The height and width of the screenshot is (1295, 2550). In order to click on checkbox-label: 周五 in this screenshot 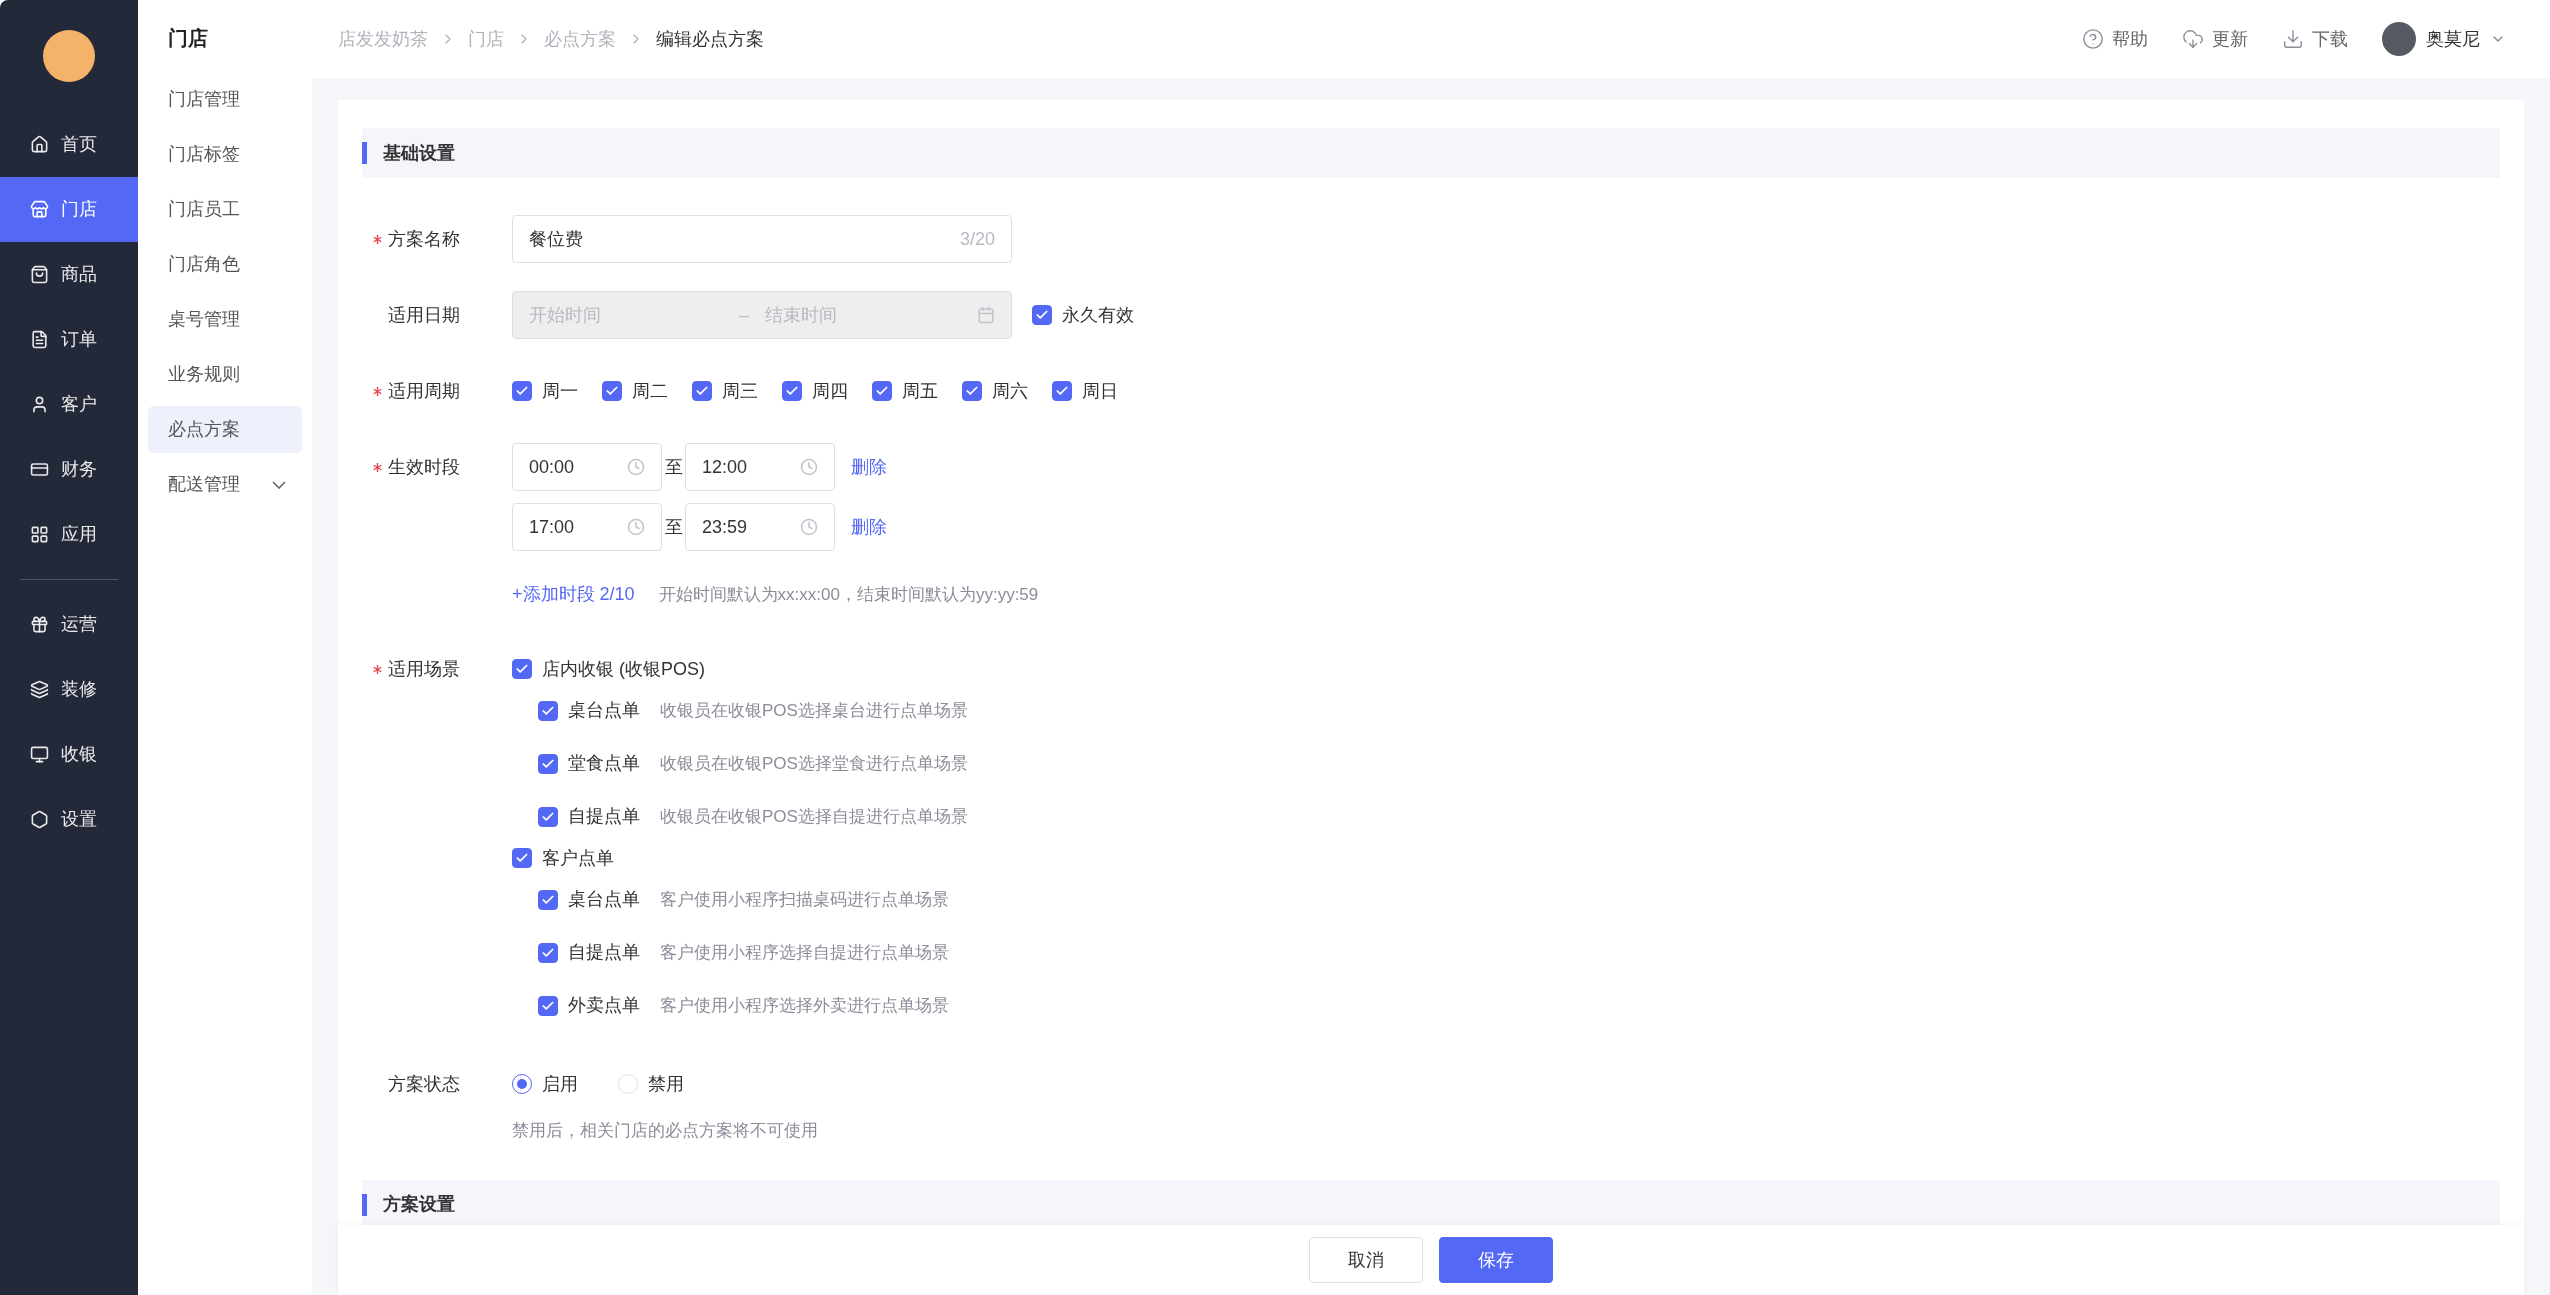, I will do `click(920, 391)`.